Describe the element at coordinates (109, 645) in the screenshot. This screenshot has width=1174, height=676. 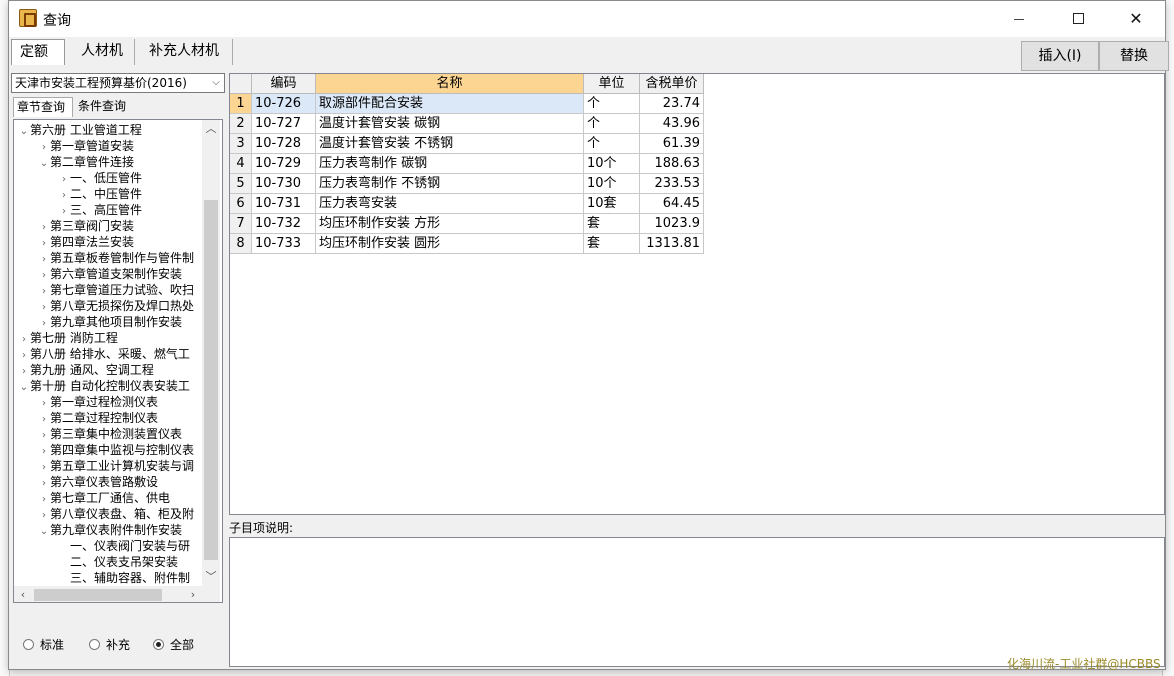
I see `radio-supplementary: 补充` at that location.